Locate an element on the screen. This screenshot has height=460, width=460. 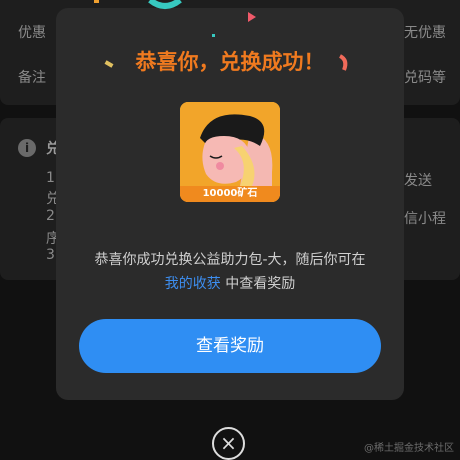
watermark: @稀土掘金技术社区 is located at coordinates (409, 448).